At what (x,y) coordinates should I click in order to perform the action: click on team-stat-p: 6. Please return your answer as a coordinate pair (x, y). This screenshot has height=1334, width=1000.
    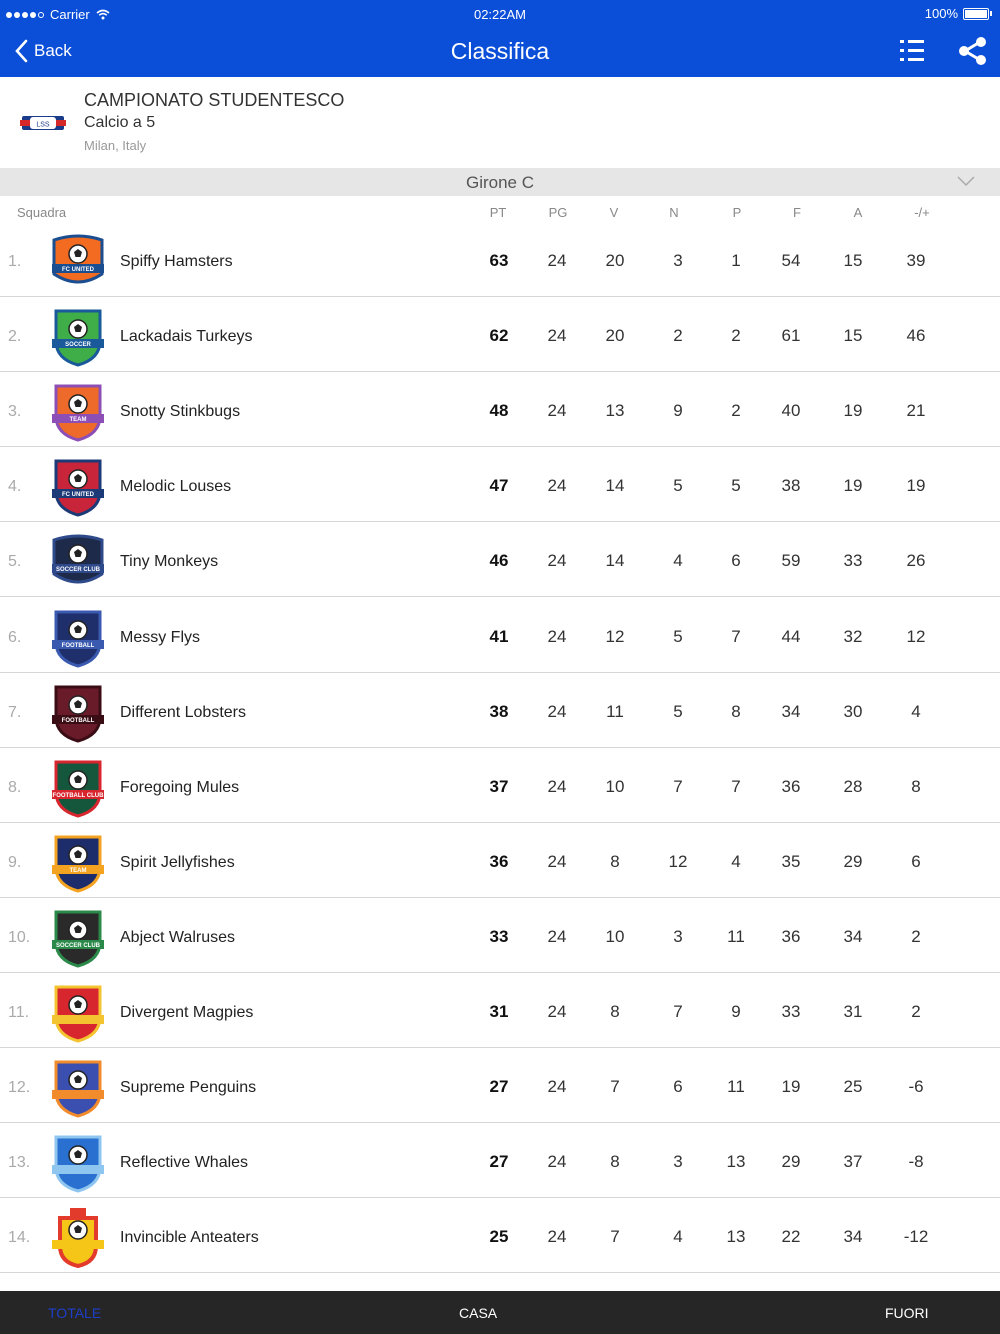
    Looking at the image, I should click on (736, 561).